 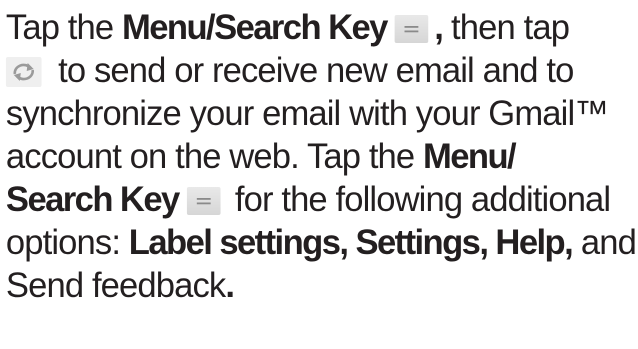 What do you see at coordinates (418, 199) in the screenshot?
I see `text: for the following additional` at bounding box center [418, 199].